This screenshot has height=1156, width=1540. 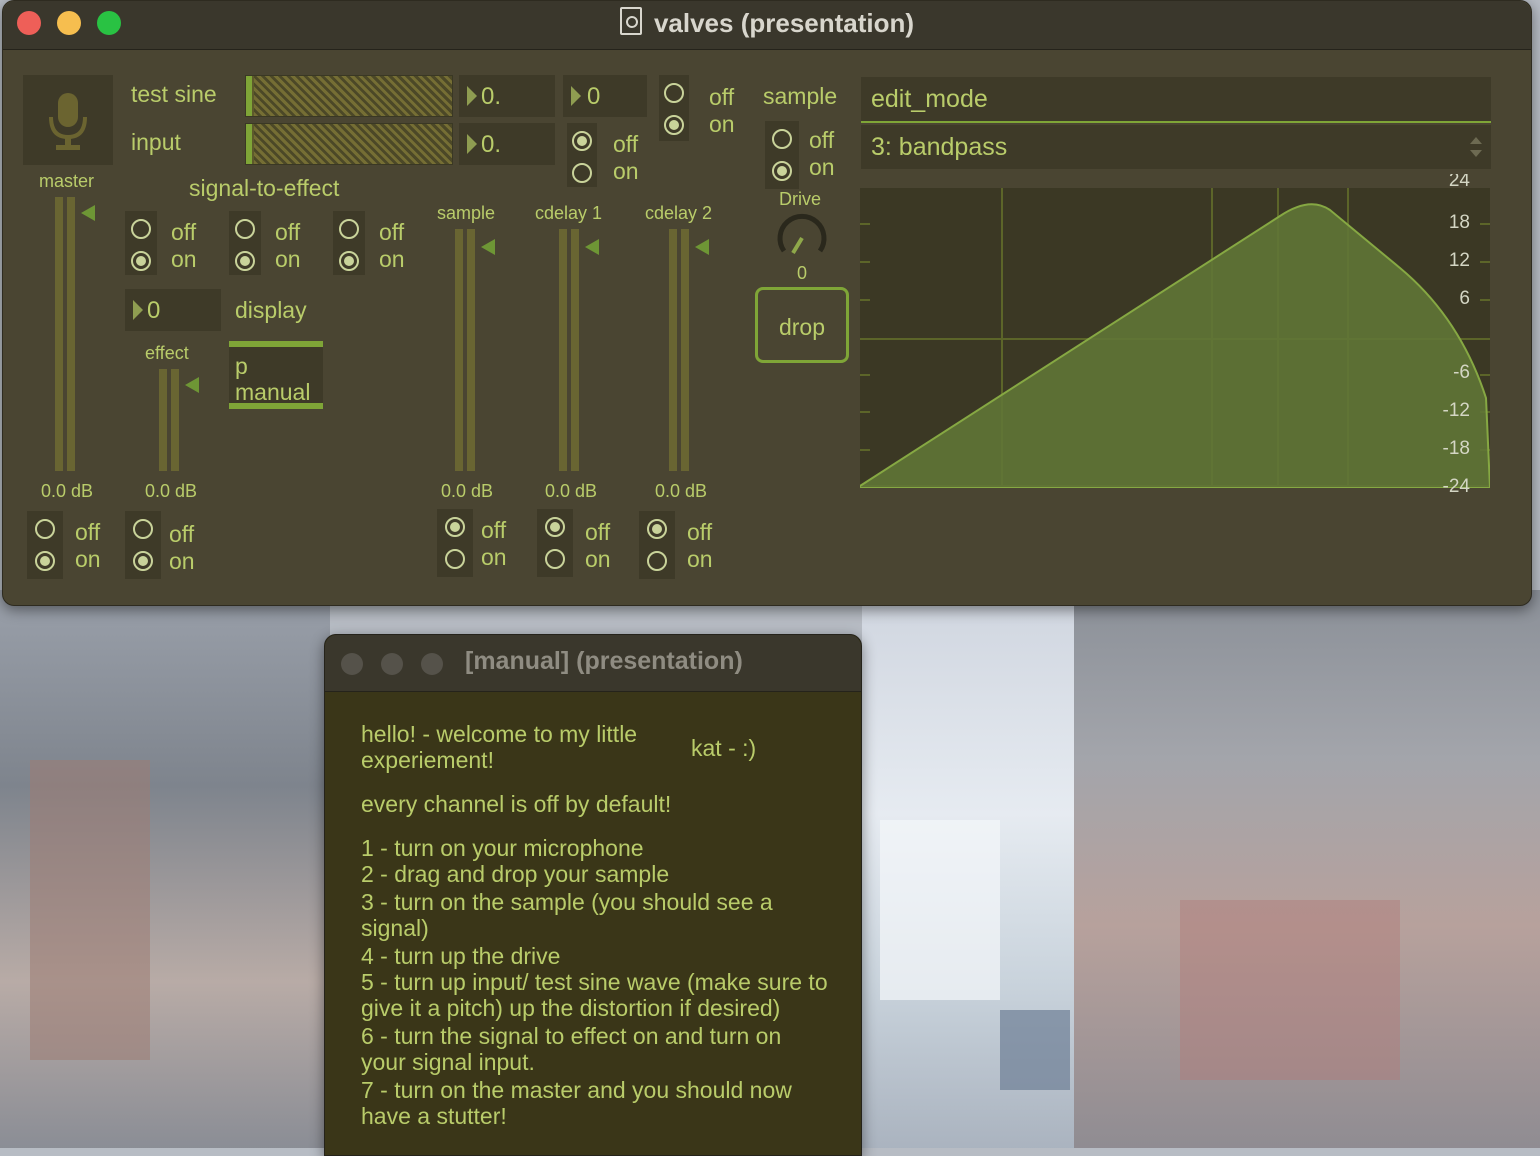 What do you see at coordinates (569, 213) in the screenshot?
I see `cdelay1-channel-label: cdelay 1` at bounding box center [569, 213].